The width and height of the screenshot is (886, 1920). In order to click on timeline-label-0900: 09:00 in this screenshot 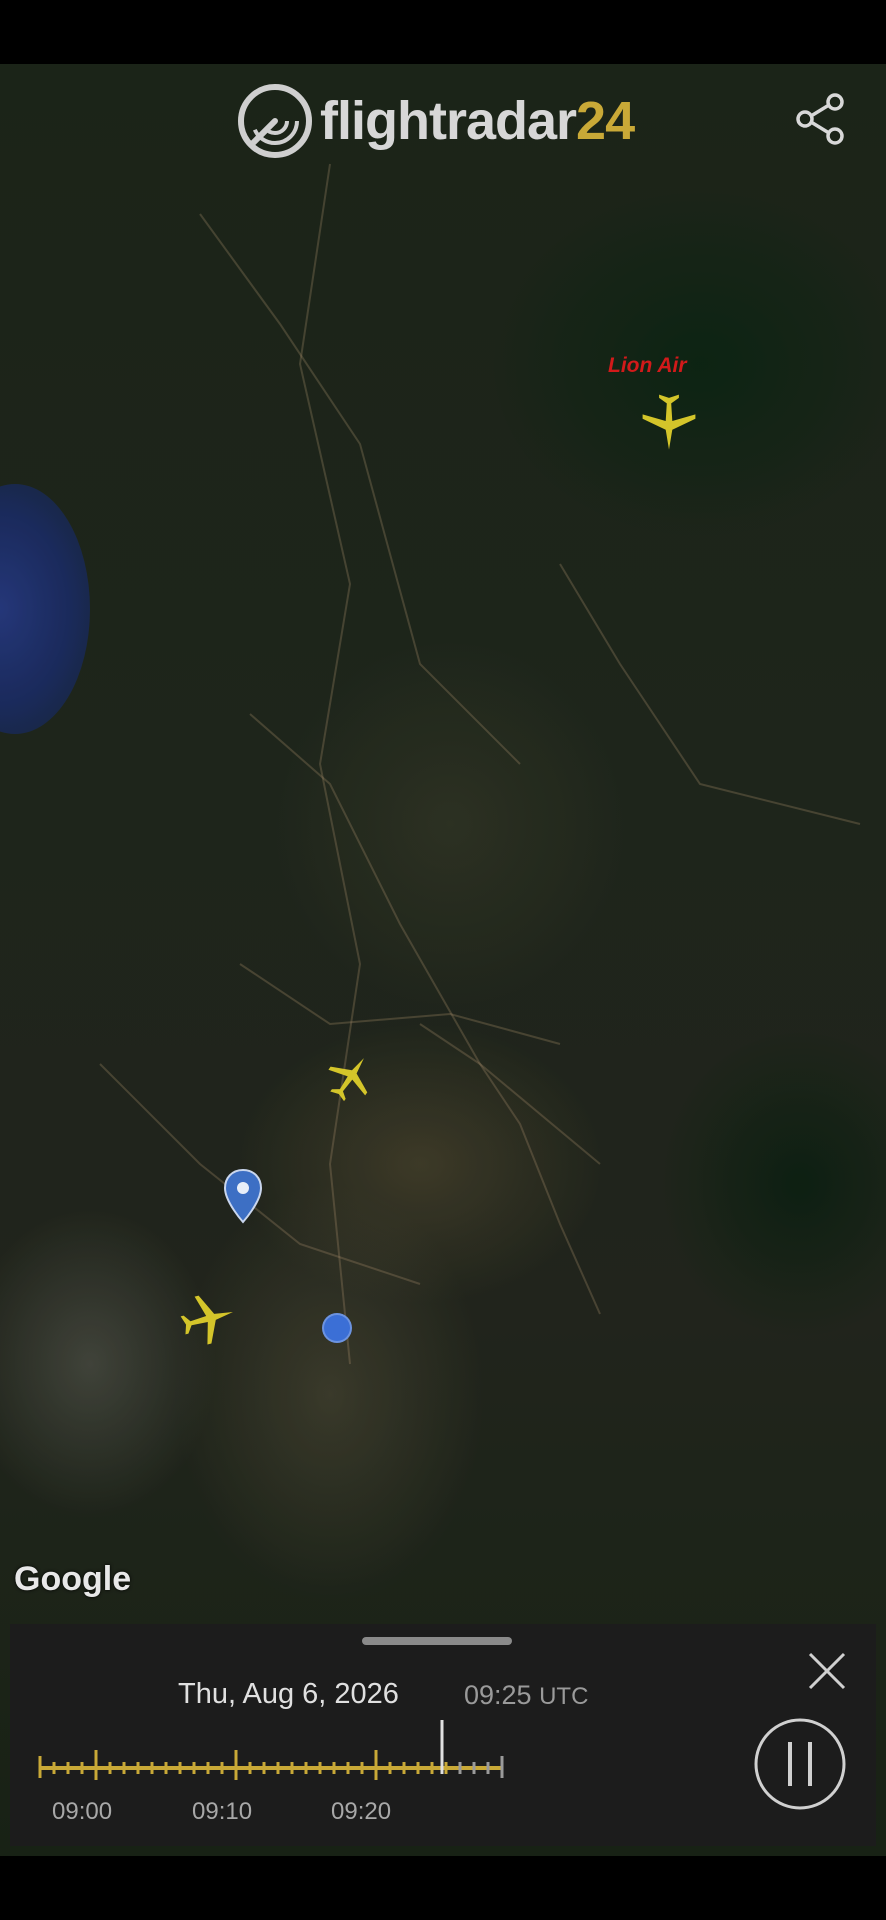, I will do `click(82, 1811)`.